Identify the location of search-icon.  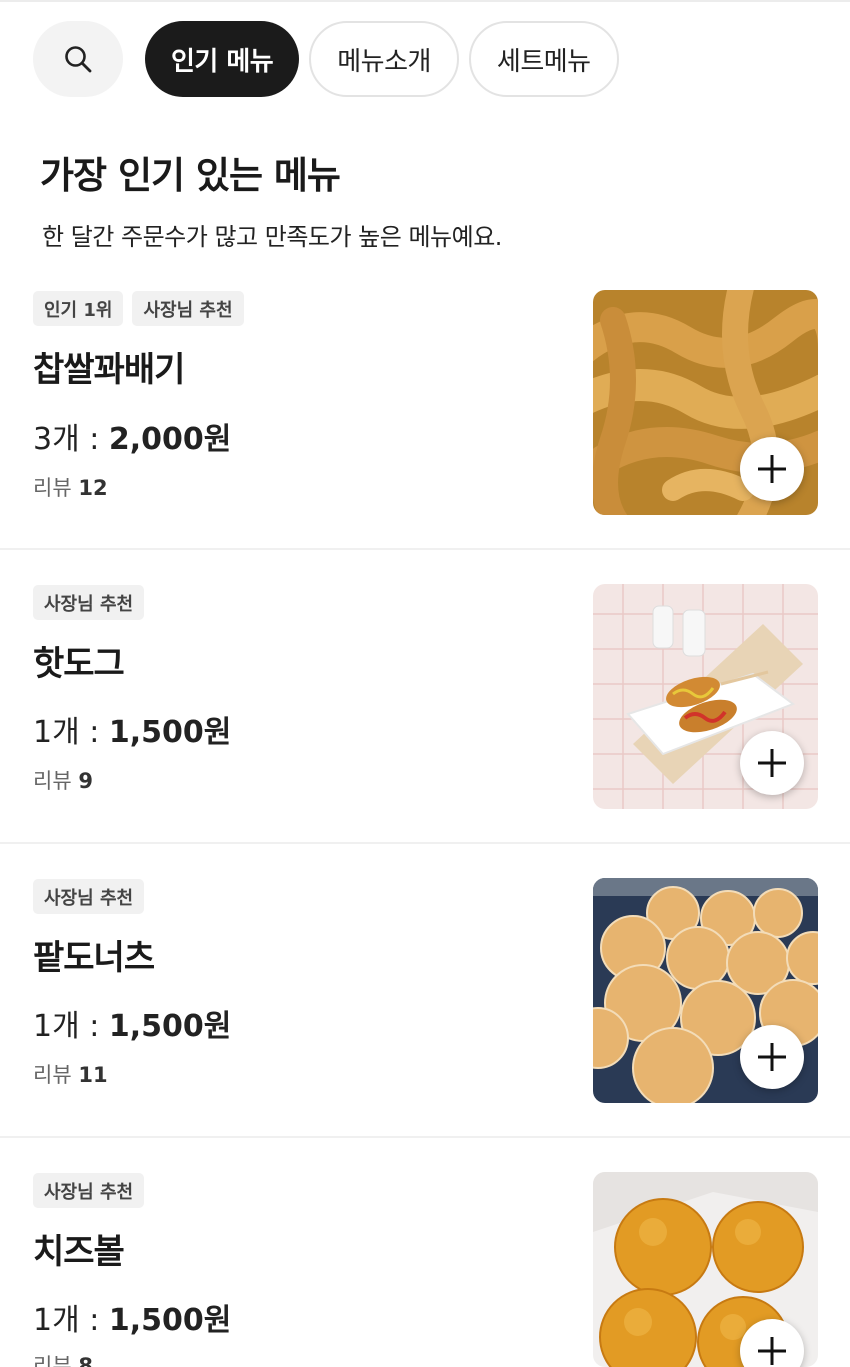
(78, 59).